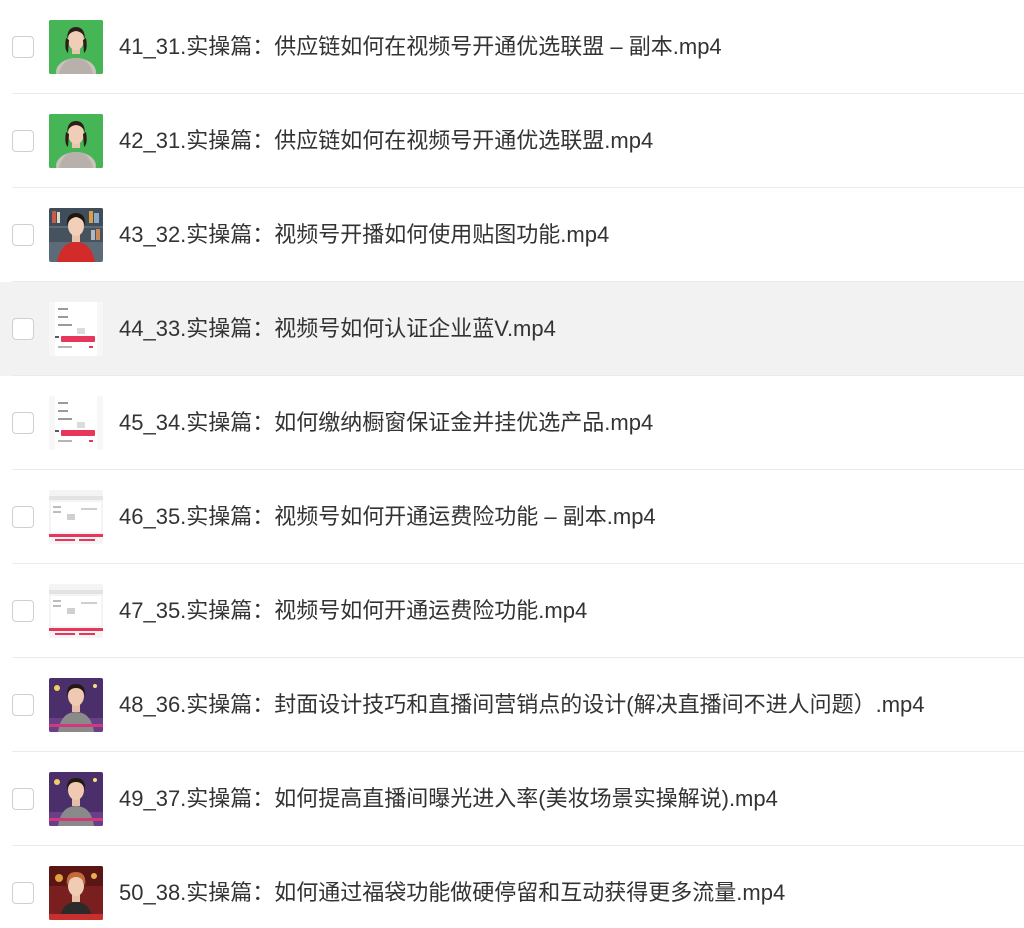 The height and width of the screenshot is (928, 1024). I want to click on file-name: 49_37.实操篇：如何提高直播间曝光进入率(美妆场景实操解说).mp4, so click(448, 799).